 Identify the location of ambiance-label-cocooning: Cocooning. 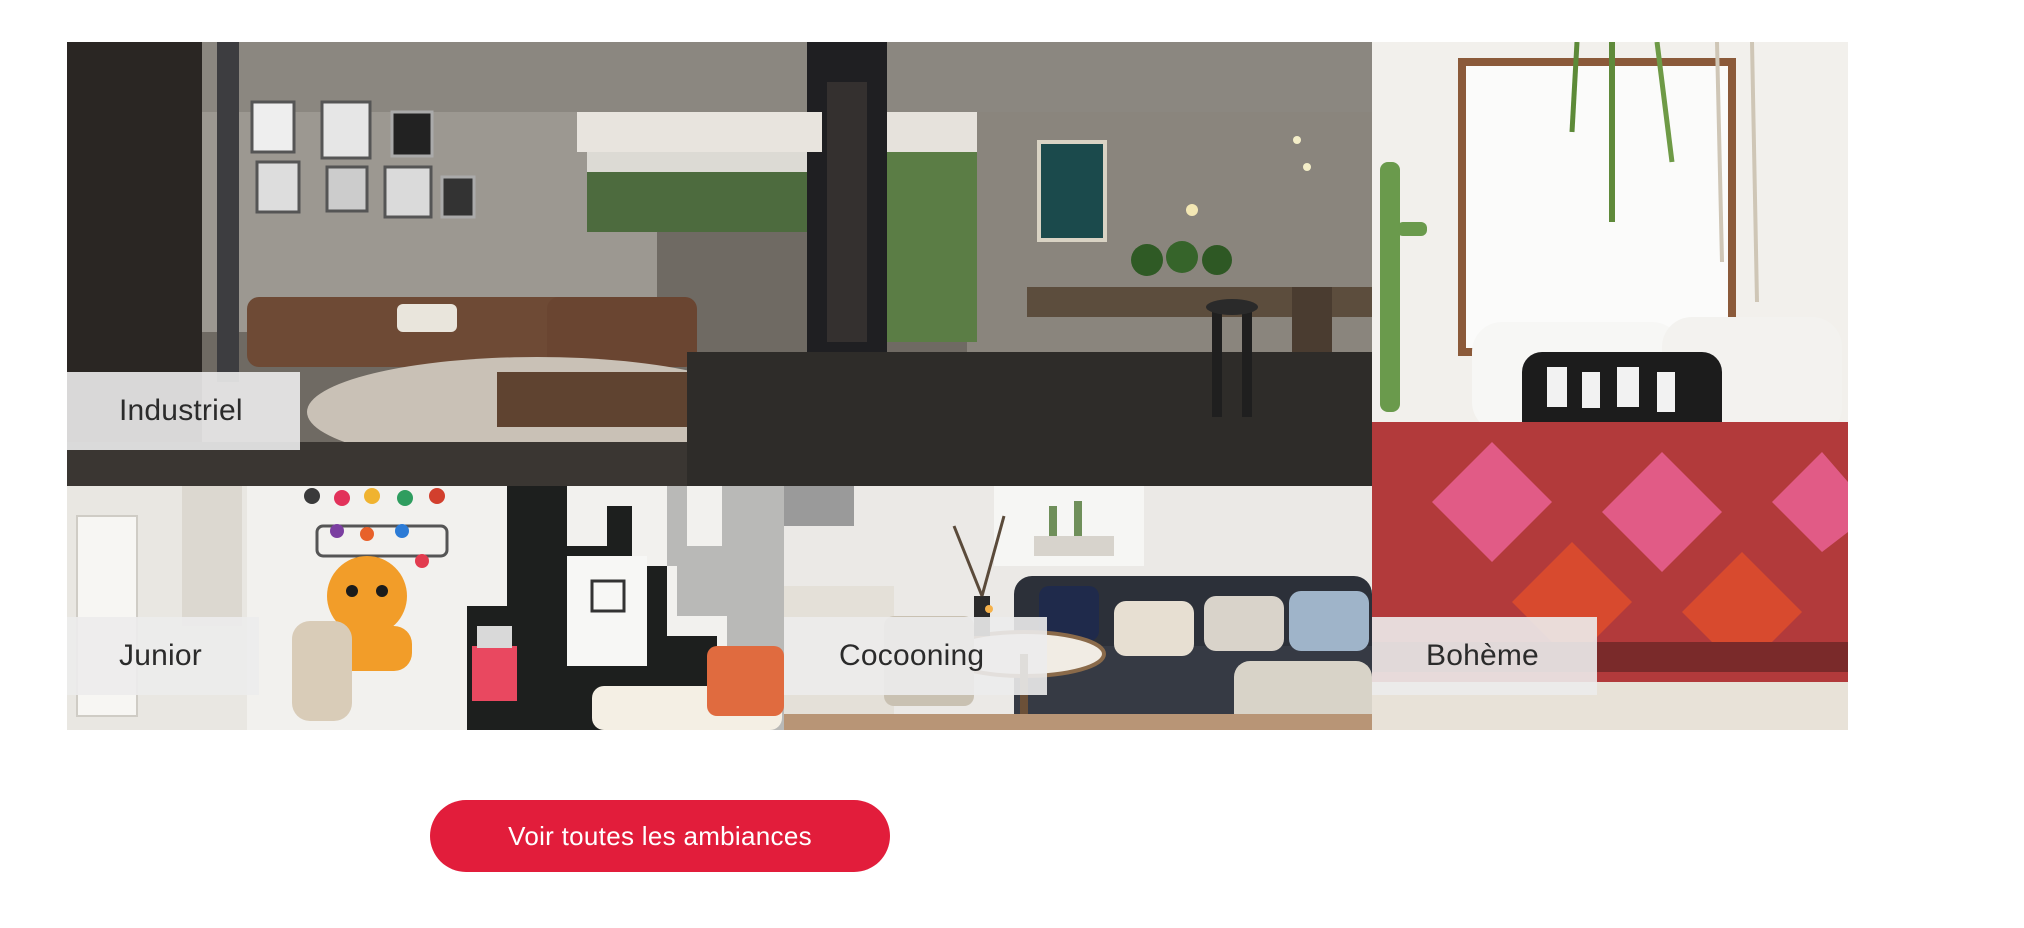
(915, 656).